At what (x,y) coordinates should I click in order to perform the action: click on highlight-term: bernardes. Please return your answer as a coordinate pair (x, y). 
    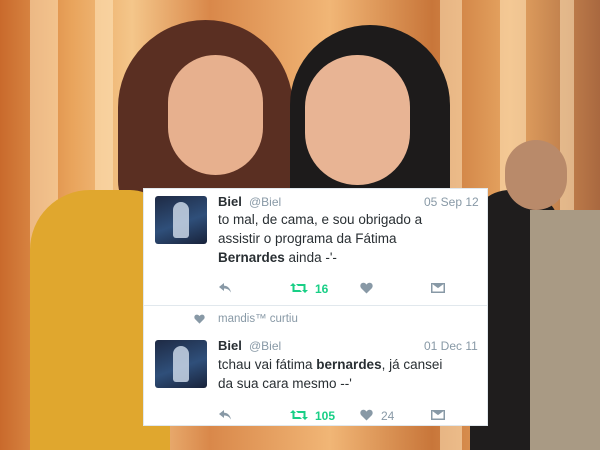
    Looking at the image, I should click on (349, 364).